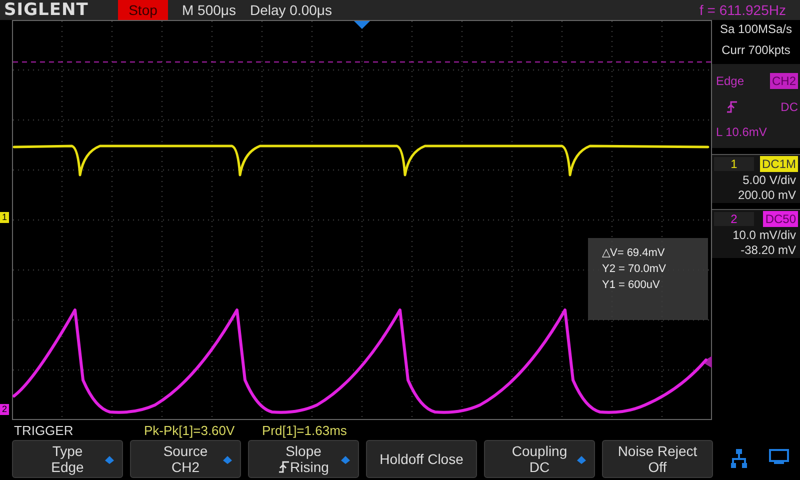  I want to click on run-state-indicator: Stop, so click(143, 10).